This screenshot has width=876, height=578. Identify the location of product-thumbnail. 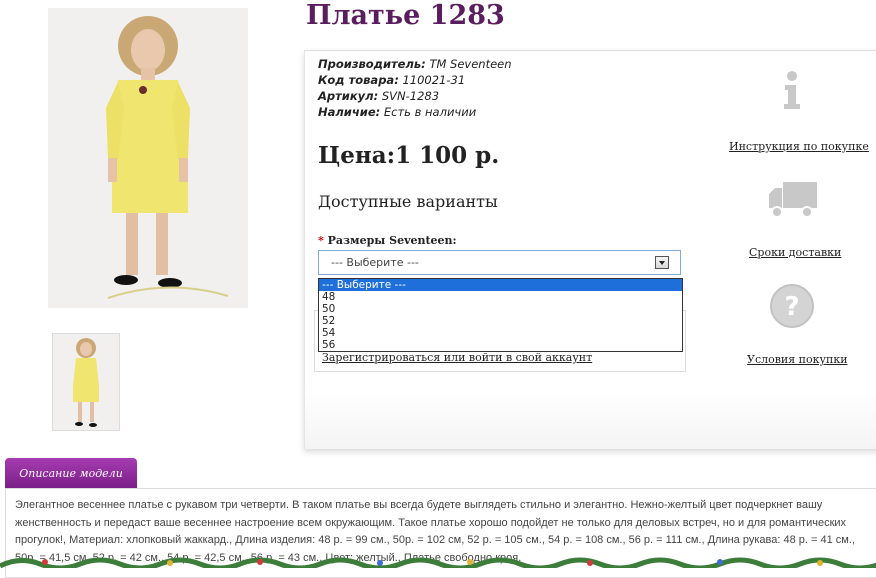
(86, 382).